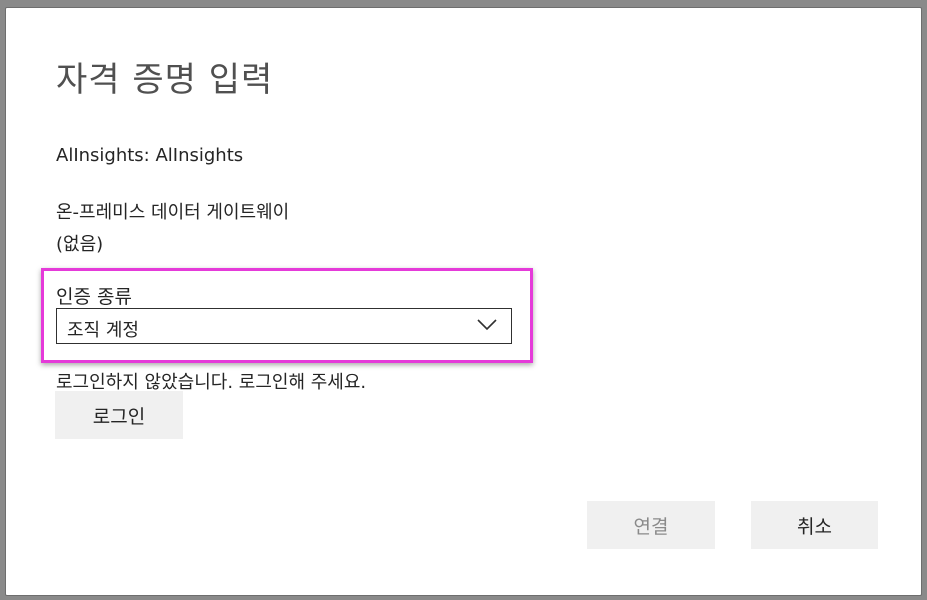  I want to click on auth-type-selected-value: 조직 계정, so click(103, 330).